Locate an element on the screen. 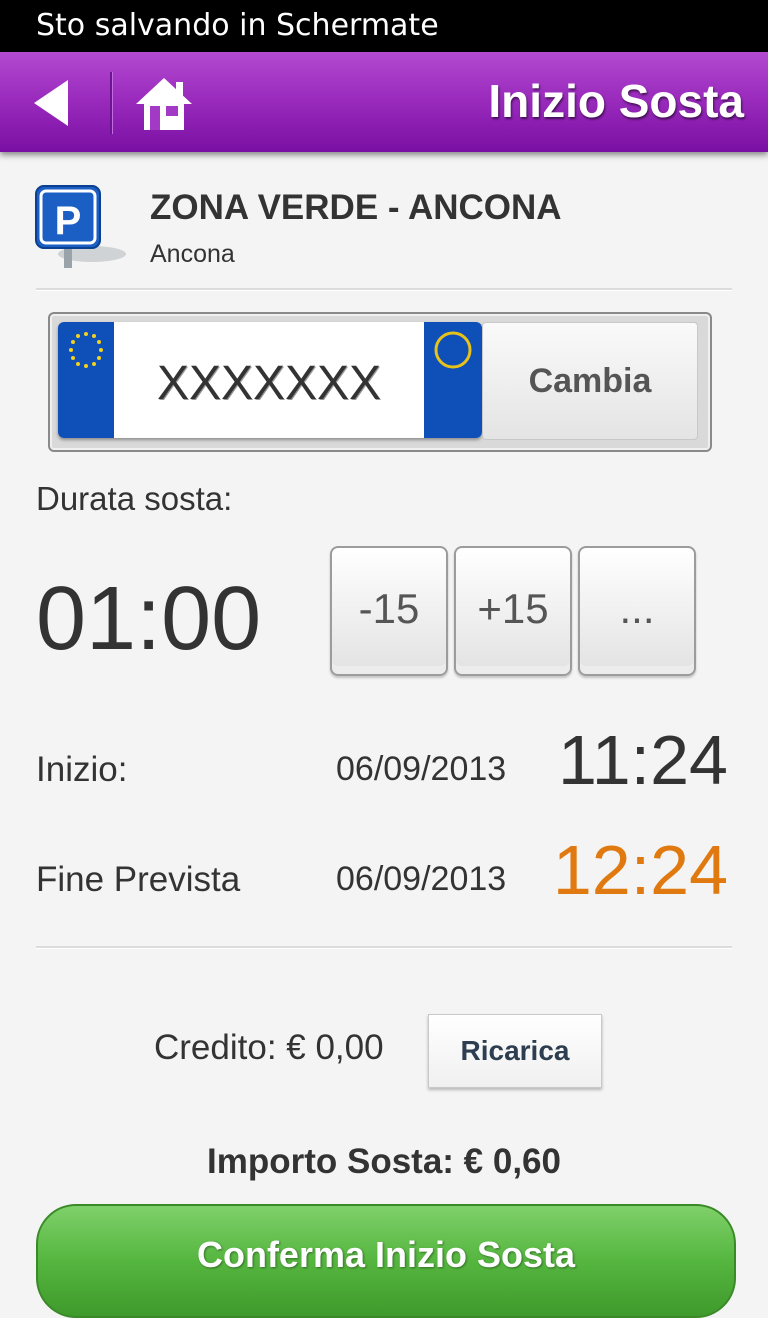 Image resolution: width=768 pixels, height=1318 pixels. start-label: Inizio: is located at coordinates (82, 769).